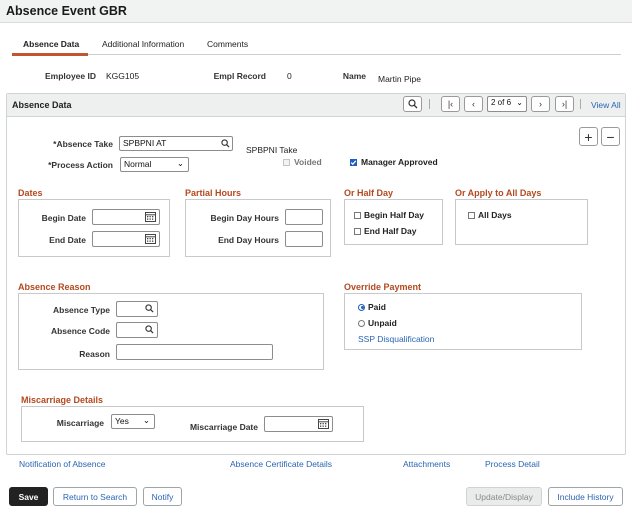 This screenshot has height=514, width=632. Describe the element at coordinates (63, 218) in the screenshot. I see `begin-date-label: Begin Date` at that location.